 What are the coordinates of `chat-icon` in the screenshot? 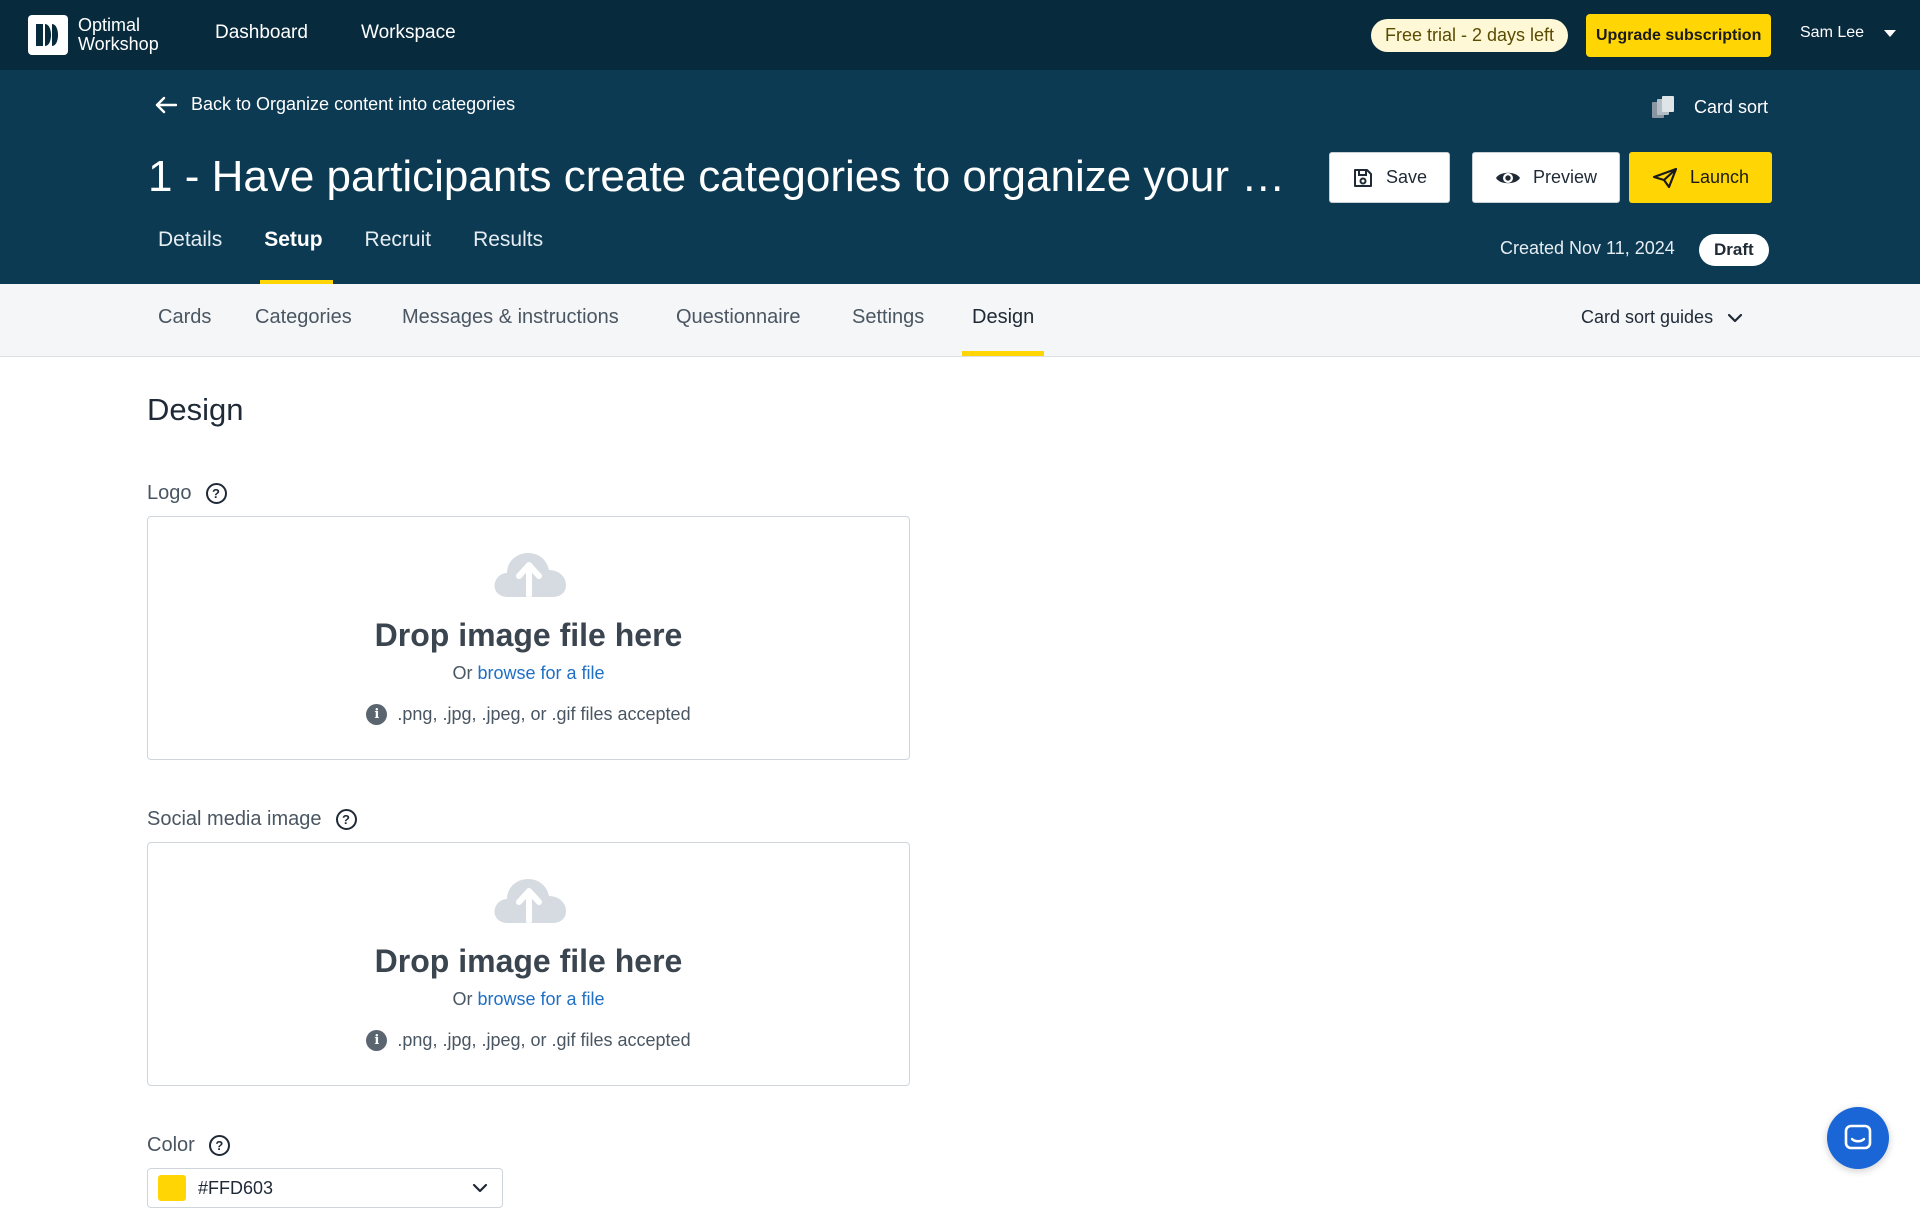 It's located at (1858, 1137).